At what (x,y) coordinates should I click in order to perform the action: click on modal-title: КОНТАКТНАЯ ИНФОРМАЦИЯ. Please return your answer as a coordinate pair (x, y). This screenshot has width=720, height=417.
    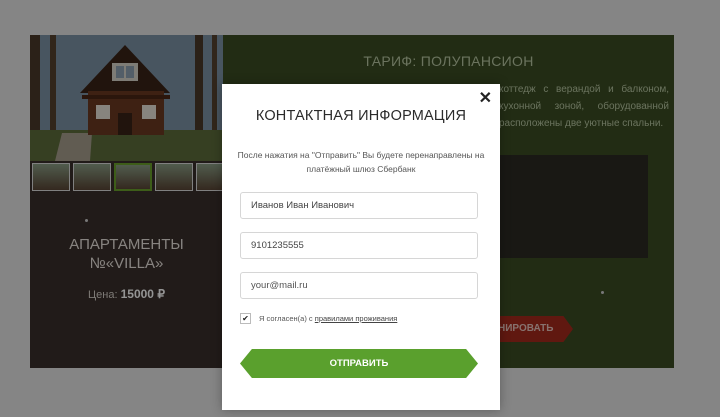
    Looking at the image, I should click on (361, 116).